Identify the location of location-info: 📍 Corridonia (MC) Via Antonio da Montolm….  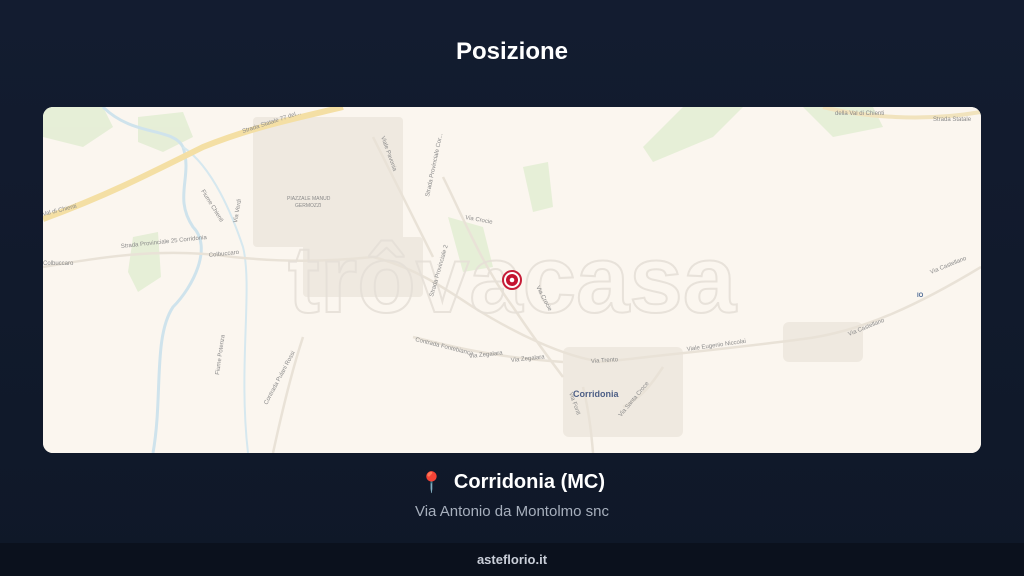
(512, 495).